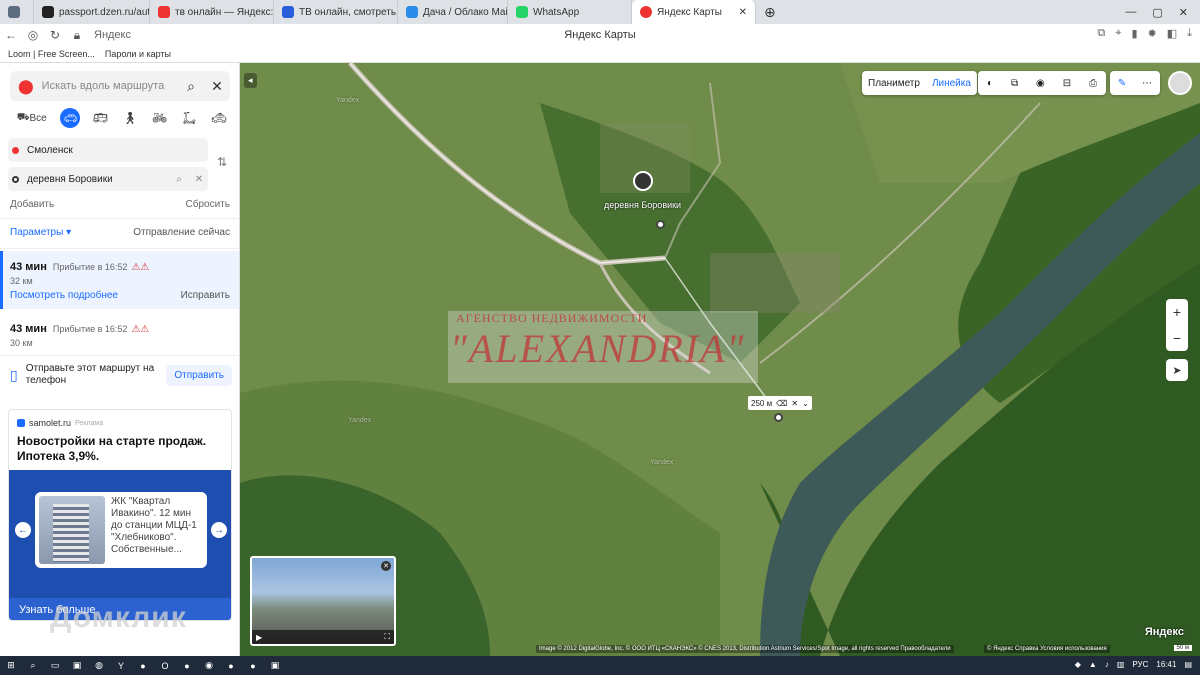 The height and width of the screenshot is (675, 1200). Describe the element at coordinates (160, 118) in the screenshot. I see `mode-bike: 🚲︎` at that location.